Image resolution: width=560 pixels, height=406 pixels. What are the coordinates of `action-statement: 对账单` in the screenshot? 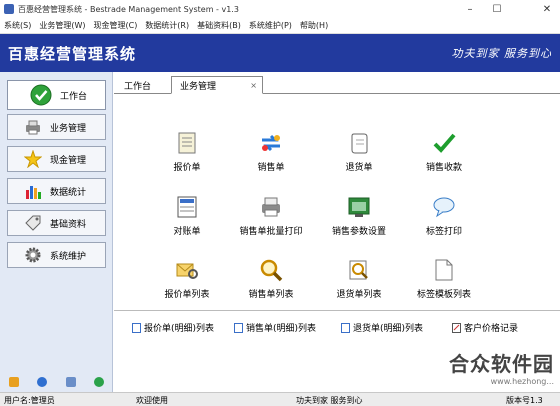 It's located at (187, 216).